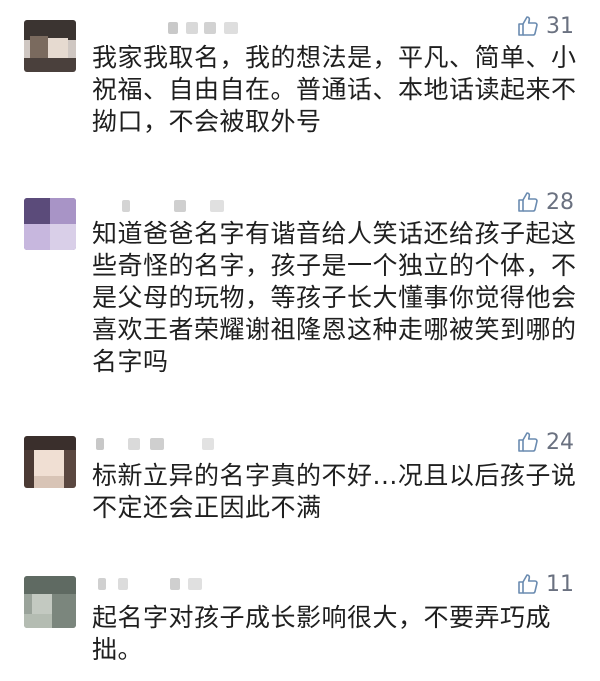 This screenshot has width=600, height=681. Describe the element at coordinates (545, 442) in the screenshot. I see `like-button: 24` at that location.